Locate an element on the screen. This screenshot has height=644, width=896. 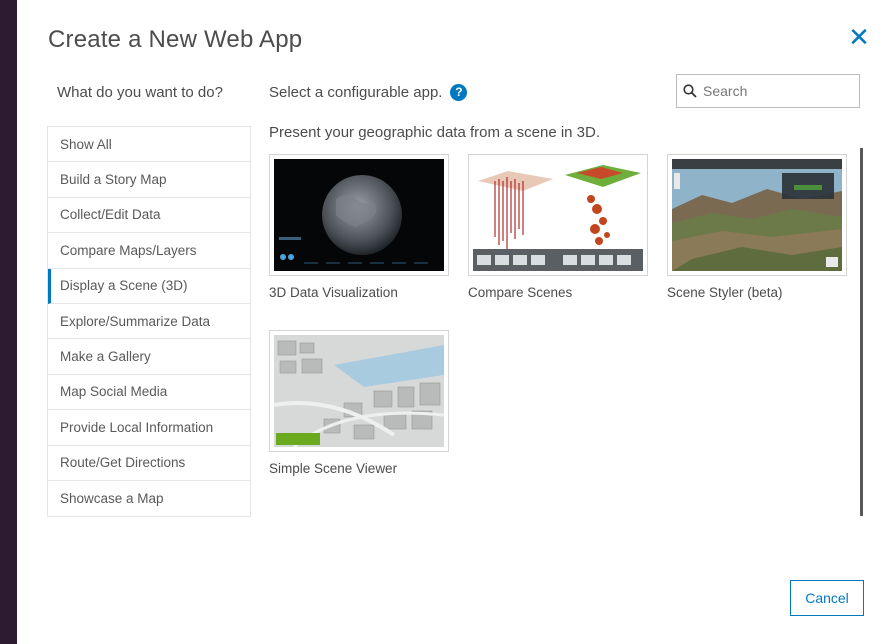
compare-scenes-thumbnail is located at coordinates (558, 215).